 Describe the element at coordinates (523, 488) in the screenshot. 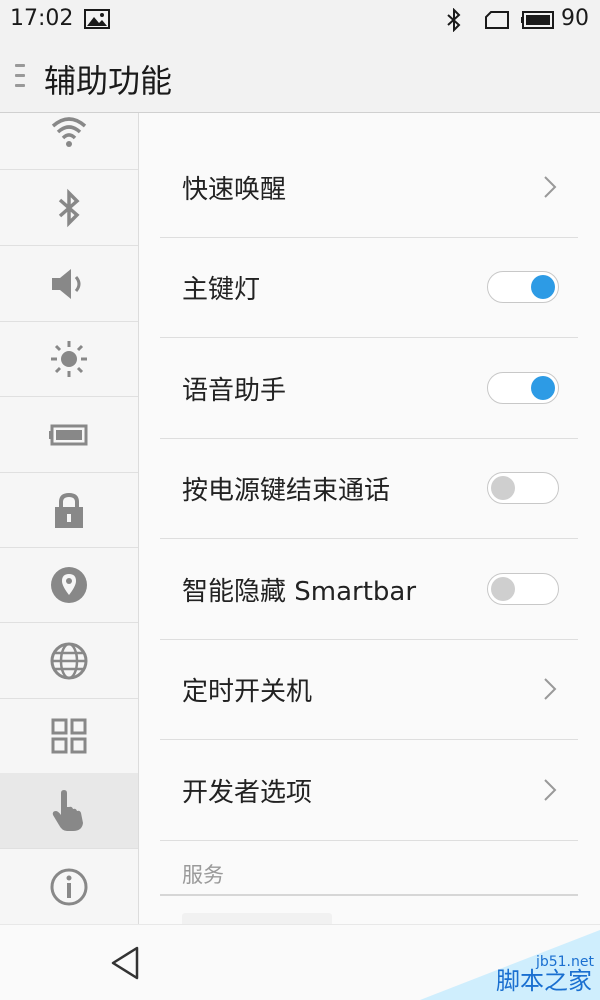

I see `power-end-call-toggle` at that location.